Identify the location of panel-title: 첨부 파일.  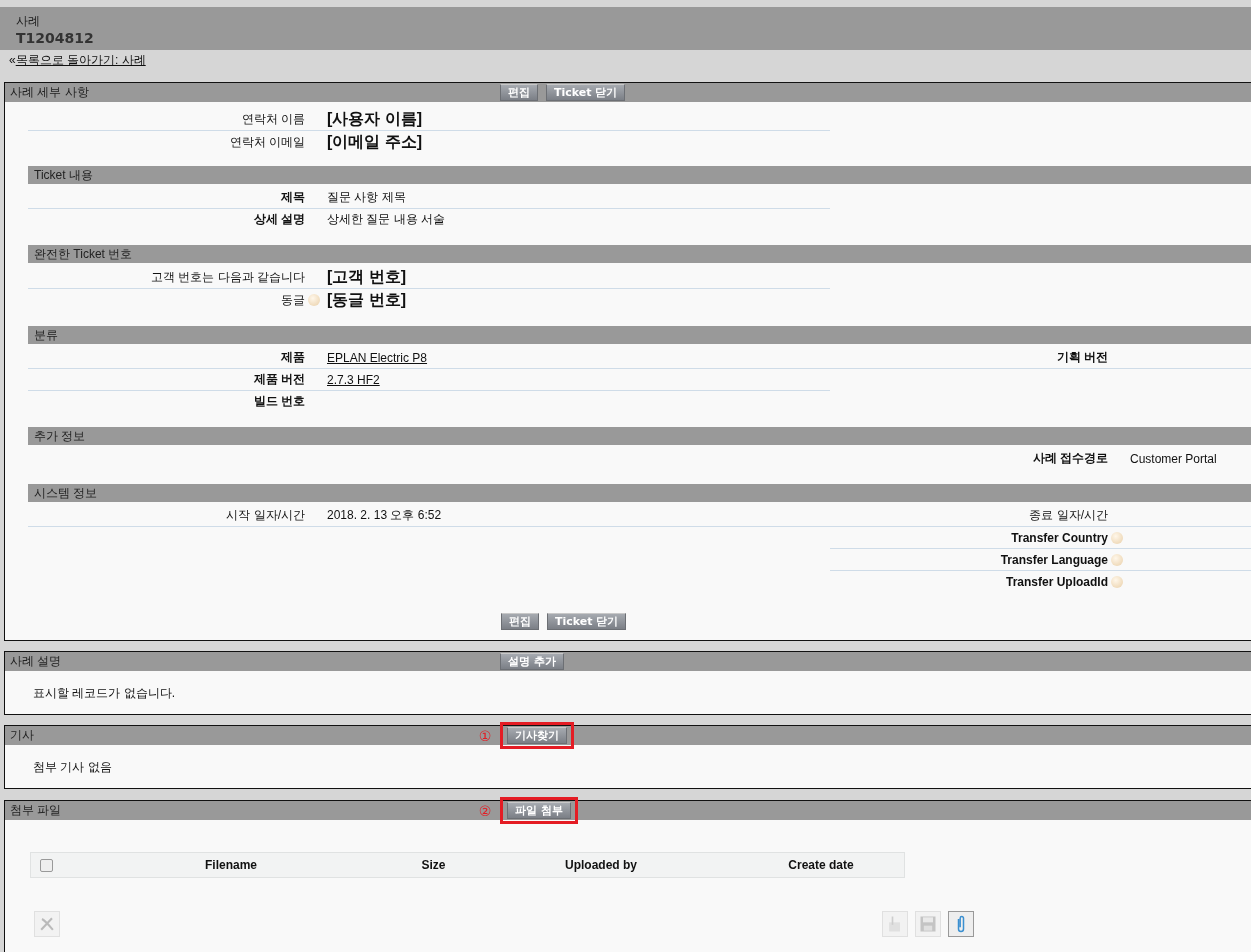
(36, 810).